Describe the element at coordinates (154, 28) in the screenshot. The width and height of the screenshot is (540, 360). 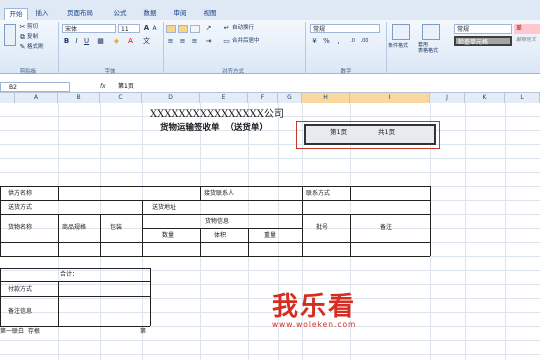
I see `shrink-font-button: A` at that location.